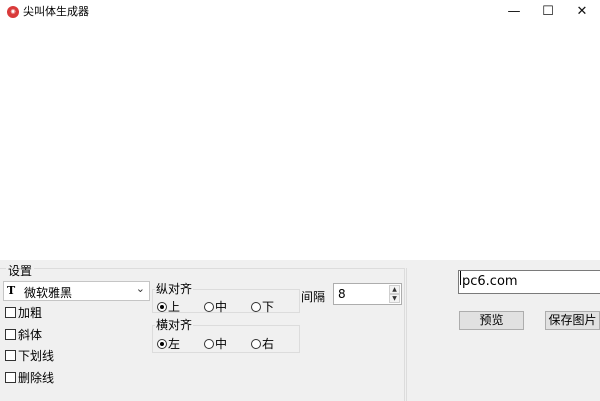 Image resolution: width=600 pixels, height=401 pixels. I want to click on valign-middle-radio: 中, so click(215, 307).